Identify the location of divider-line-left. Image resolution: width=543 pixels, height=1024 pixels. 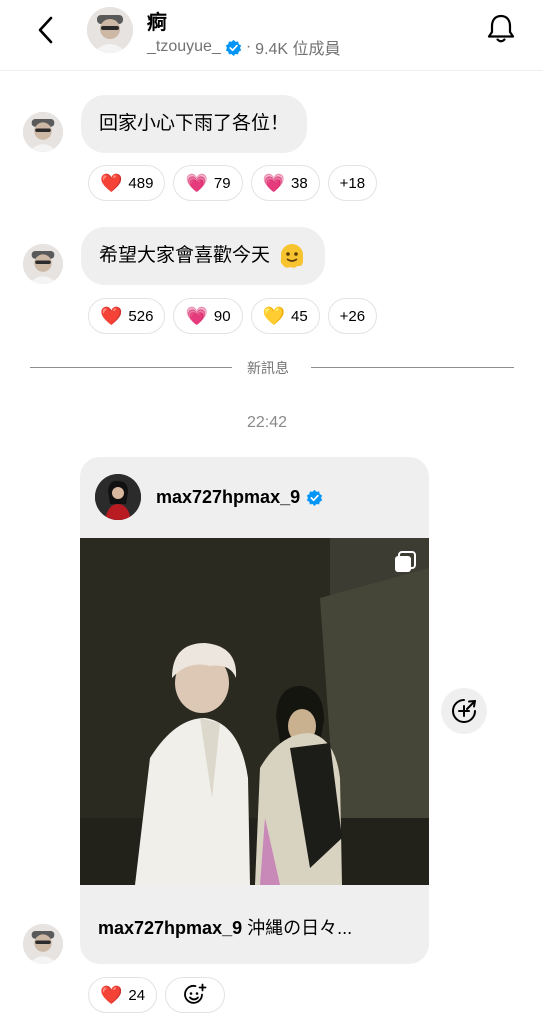
(131, 367).